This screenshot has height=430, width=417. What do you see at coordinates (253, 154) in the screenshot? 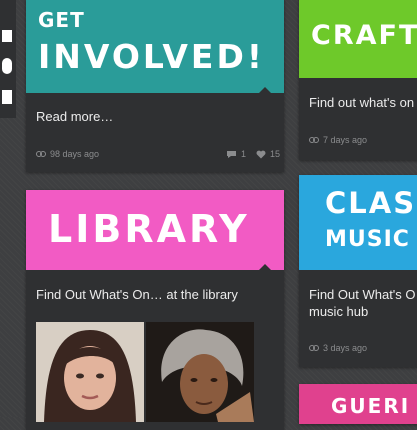
I see `card-stats: 1 15` at bounding box center [253, 154].